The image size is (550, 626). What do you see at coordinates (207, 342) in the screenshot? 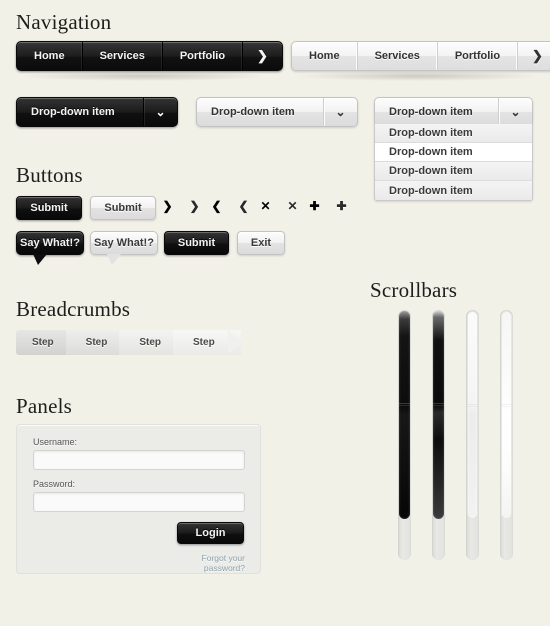
I see `breadcrumb-step: Step` at bounding box center [207, 342].